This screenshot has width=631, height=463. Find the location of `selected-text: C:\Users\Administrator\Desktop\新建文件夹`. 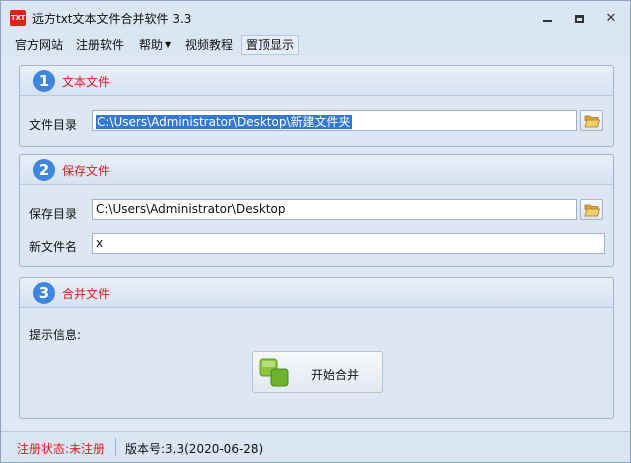

selected-text: C:\Users\Administrator\Desktop\新建文件夹 is located at coordinates (224, 122).